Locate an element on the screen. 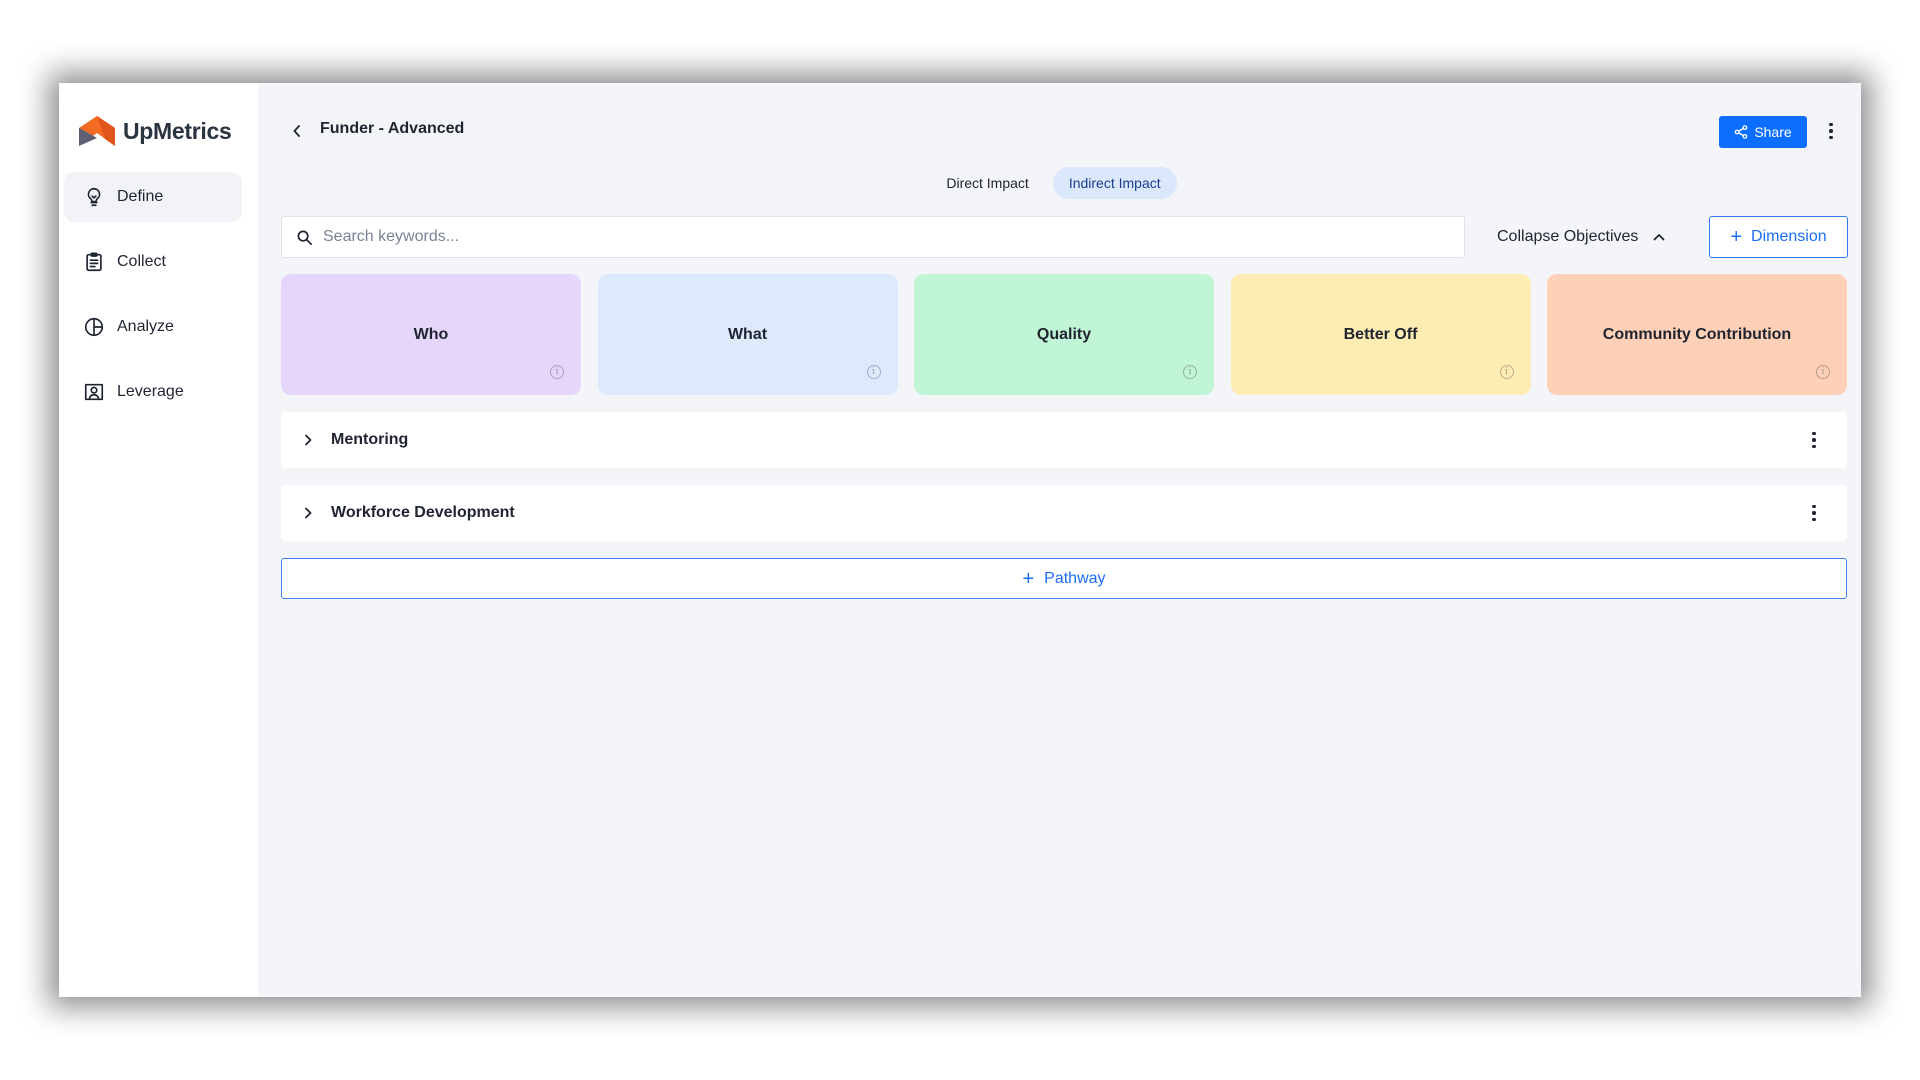 This screenshot has height=1080, width=1920. sidebar-item-analyze: Analyze is located at coordinates (153, 327).